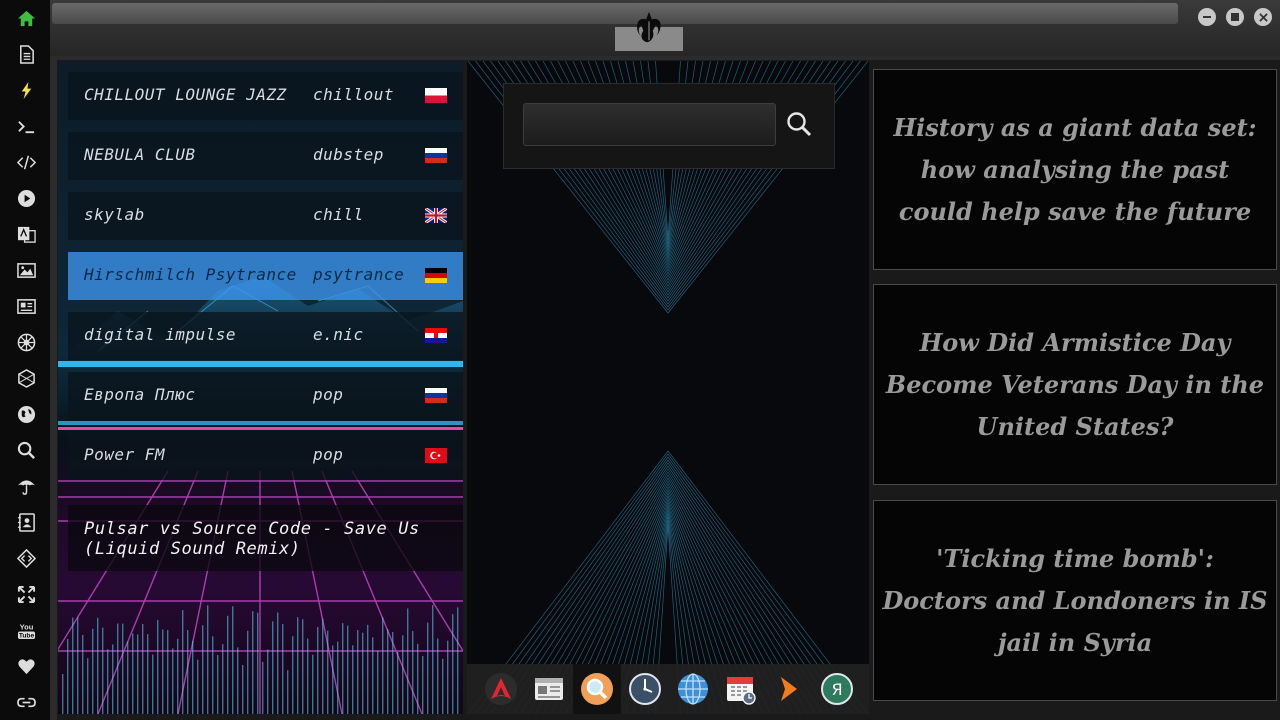 The height and width of the screenshot is (720, 1280). What do you see at coordinates (789, 689) in the screenshot?
I see `arrow-icon` at bounding box center [789, 689].